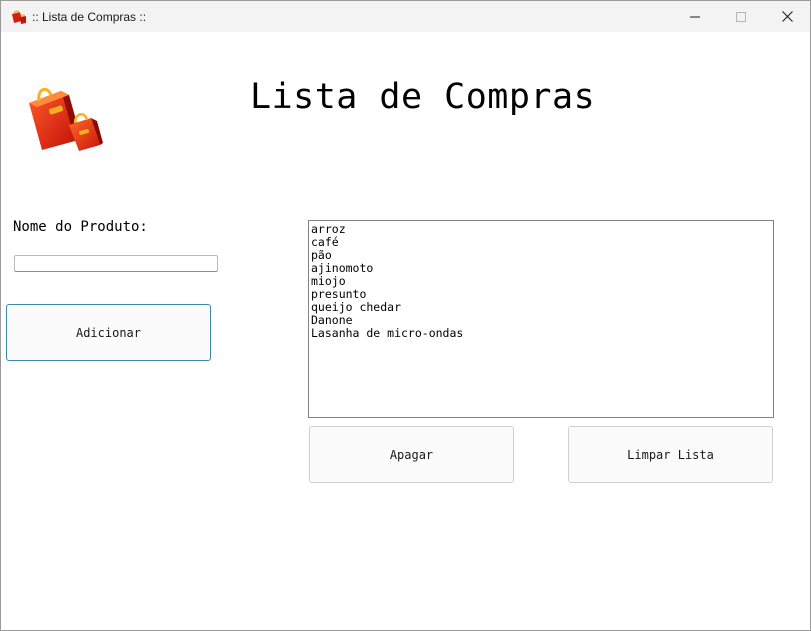 The width and height of the screenshot is (811, 631). I want to click on maximize-icon, so click(741, 16).